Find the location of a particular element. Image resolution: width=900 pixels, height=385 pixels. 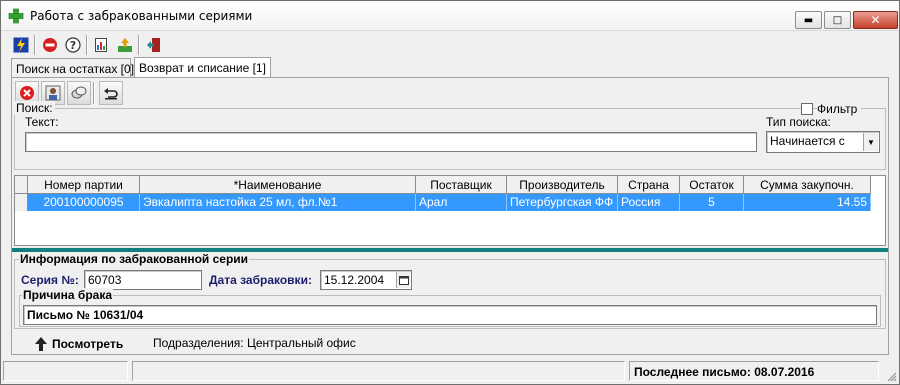

resize-grip-icon is located at coordinates (892, 377).